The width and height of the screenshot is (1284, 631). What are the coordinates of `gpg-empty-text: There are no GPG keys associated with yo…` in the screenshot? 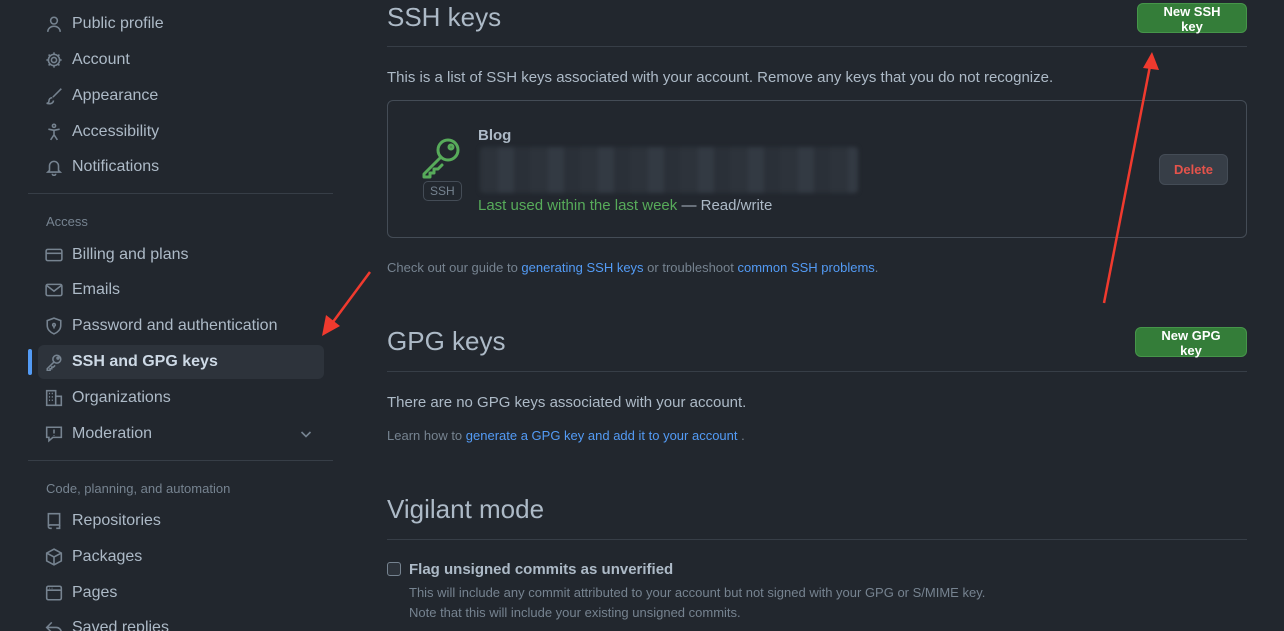 It's located at (567, 402).